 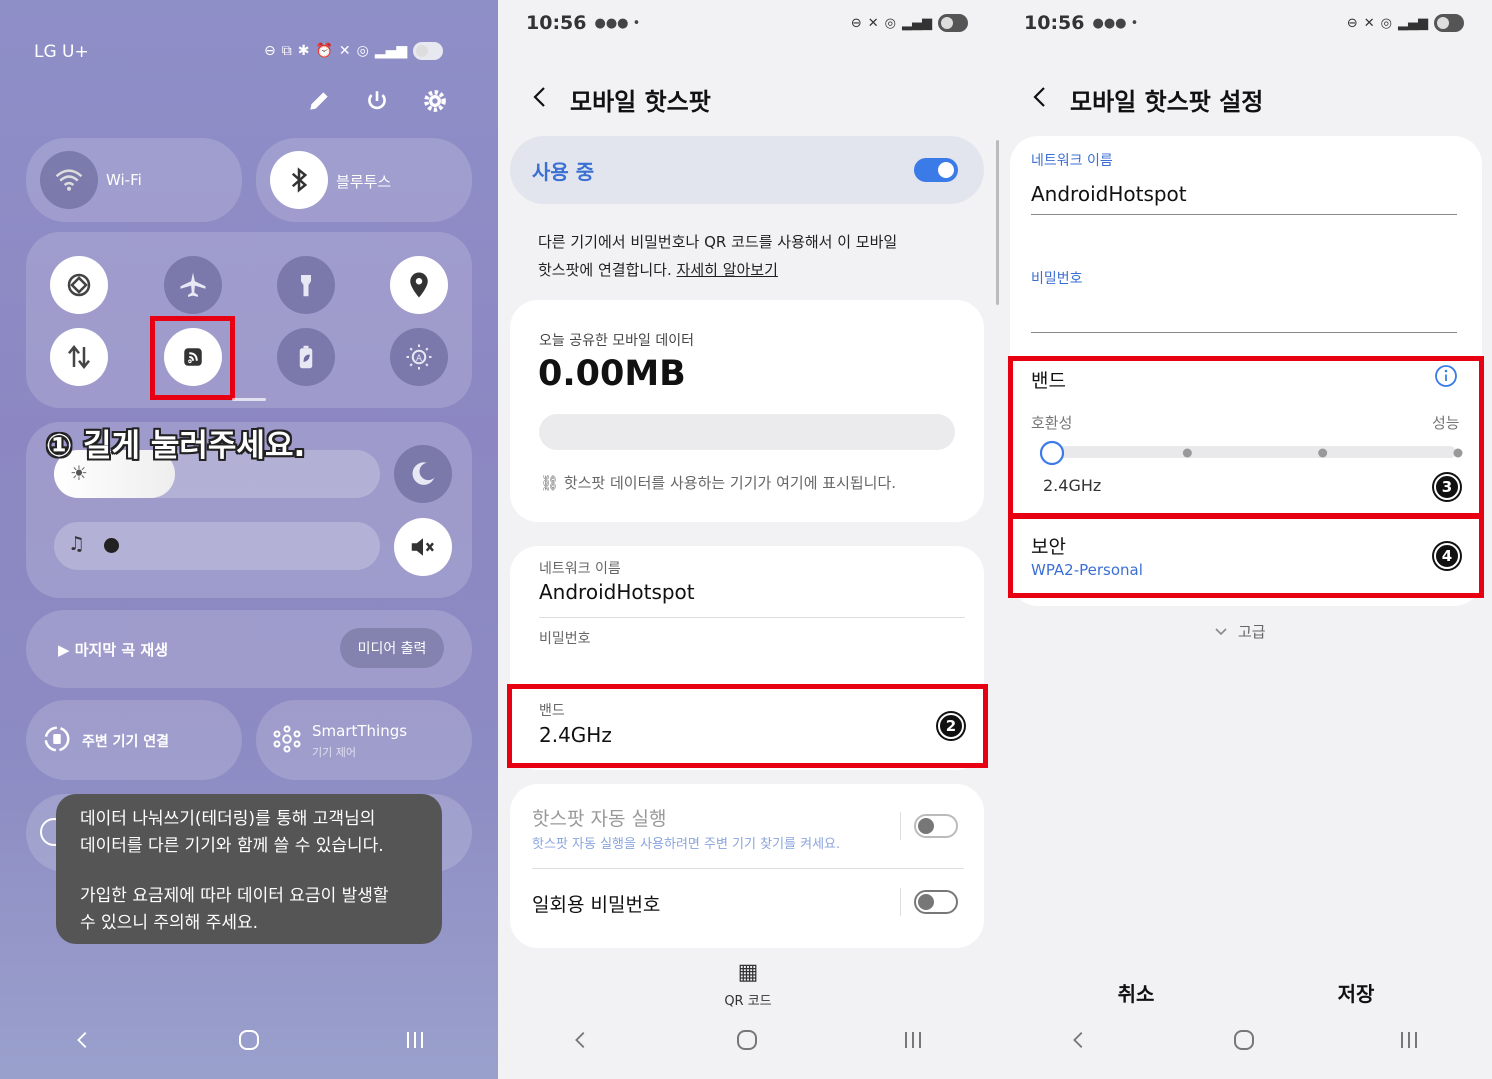 What do you see at coordinates (1369, 23) in the screenshot?
I see `mute-icon: ✕` at bounding box center [1369, 23].